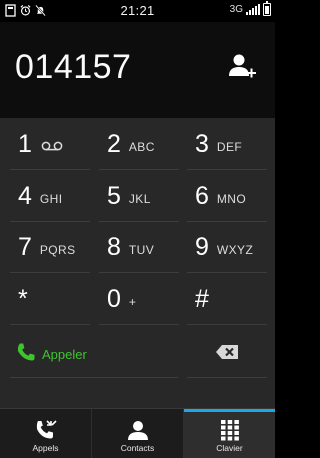  Describe the element at coordinates (51, 199) in the screenshot. I see `key-letters: GHI` at that location.